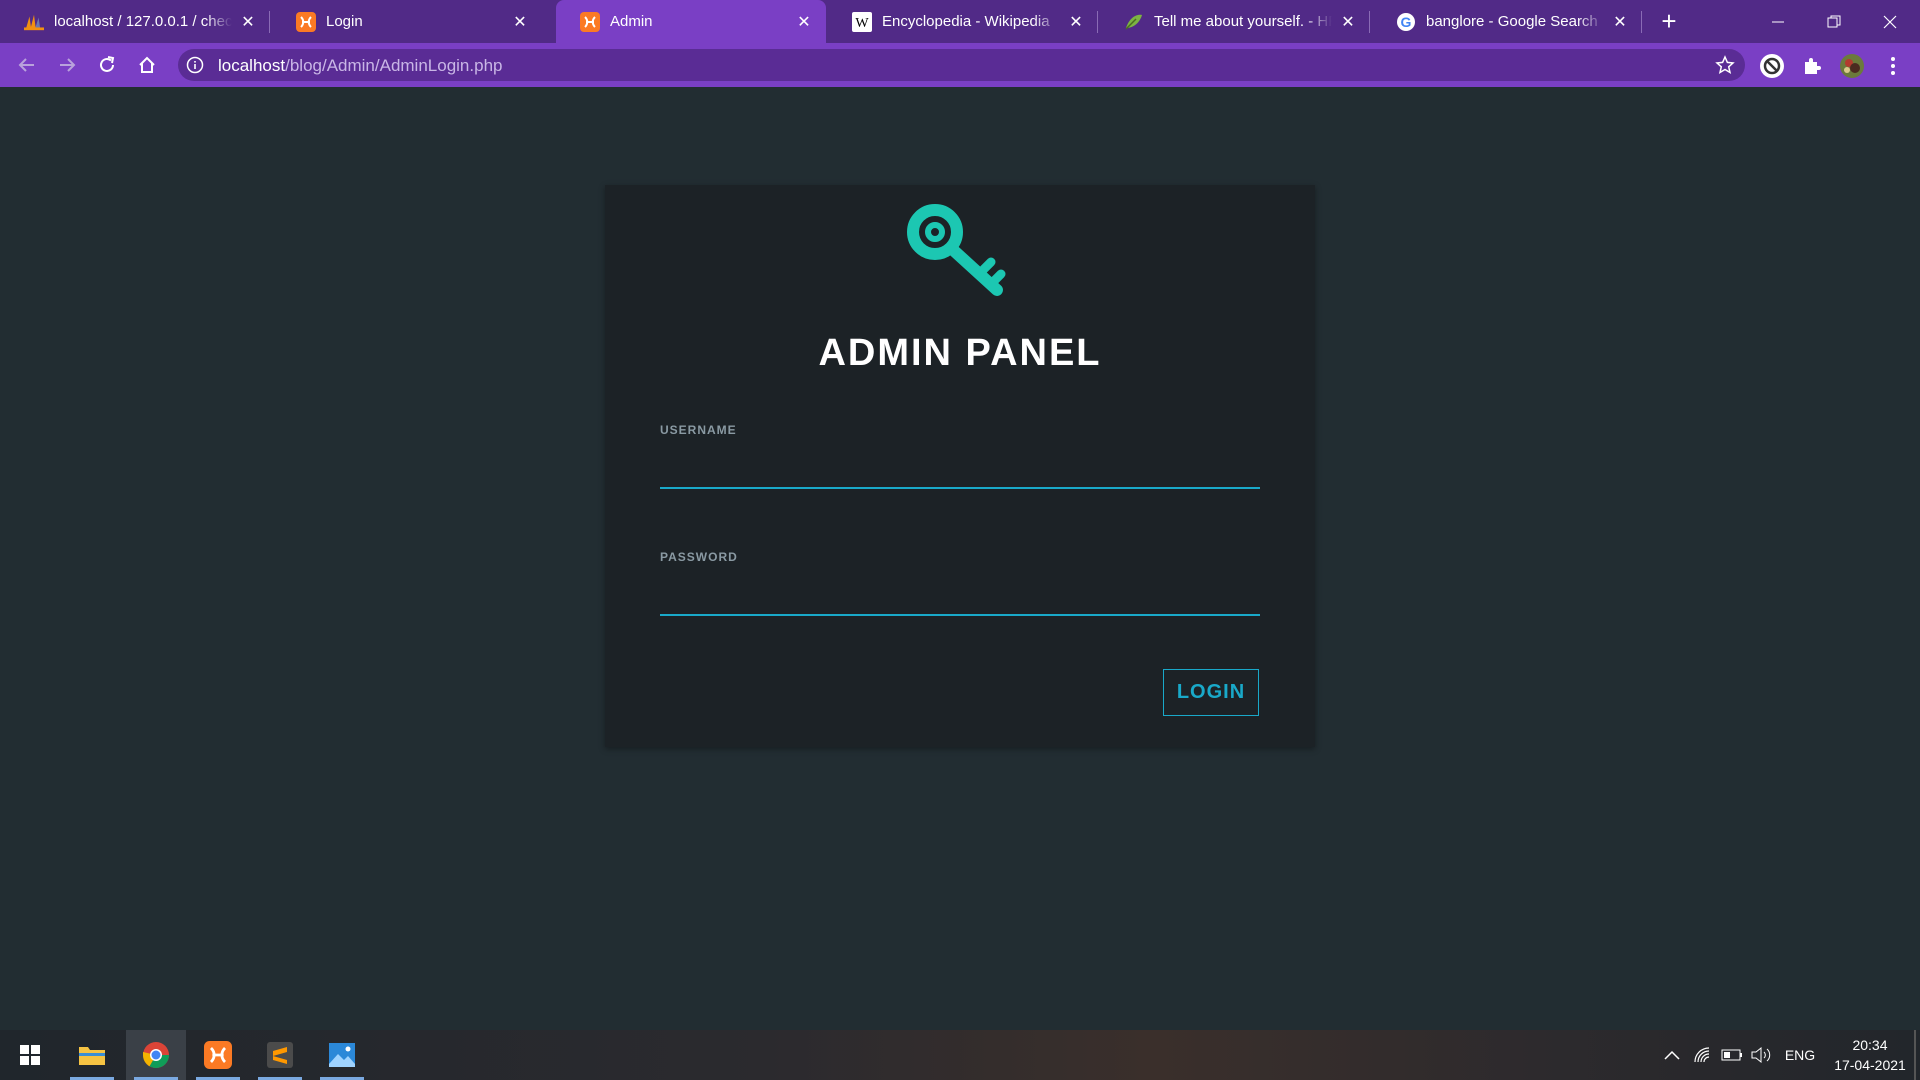  Describe the element at coordinates (1915, 1055) in the screenshot. I see `show-desktop-button` at that location.